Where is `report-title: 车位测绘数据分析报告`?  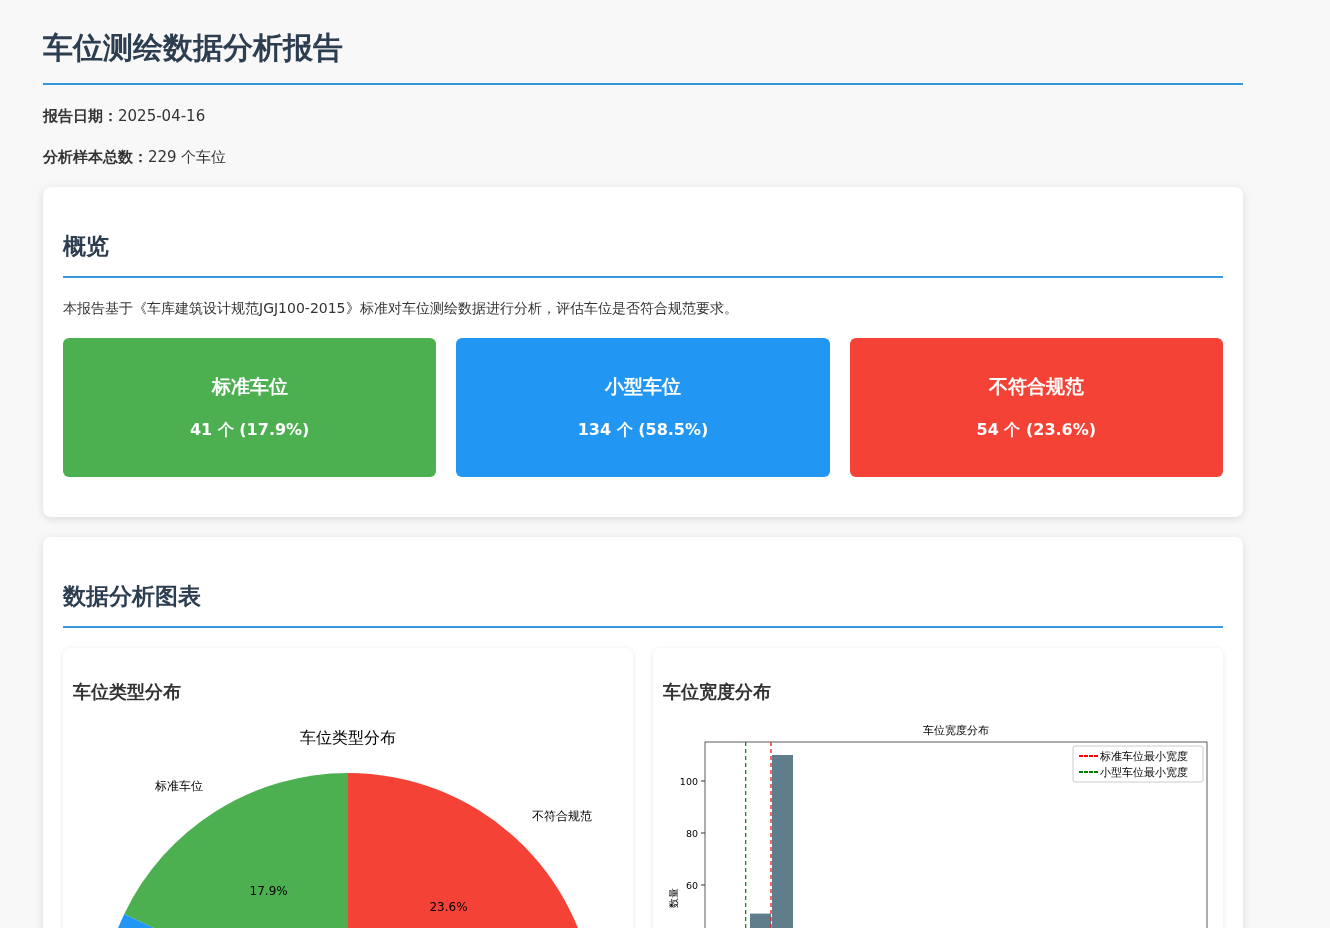
report-title: 车位测绘数据分析报告 is located at coordinates (643, 56).